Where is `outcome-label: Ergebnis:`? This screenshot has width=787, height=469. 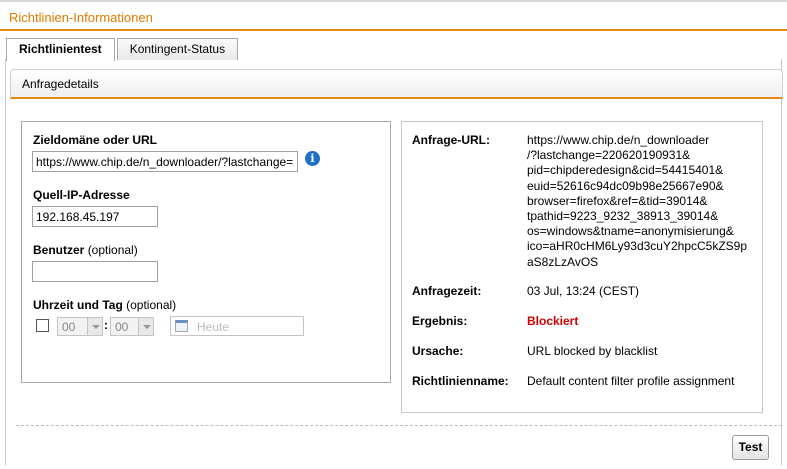
outcome-label: Ergebnis: is located at coordinates (440, 321).